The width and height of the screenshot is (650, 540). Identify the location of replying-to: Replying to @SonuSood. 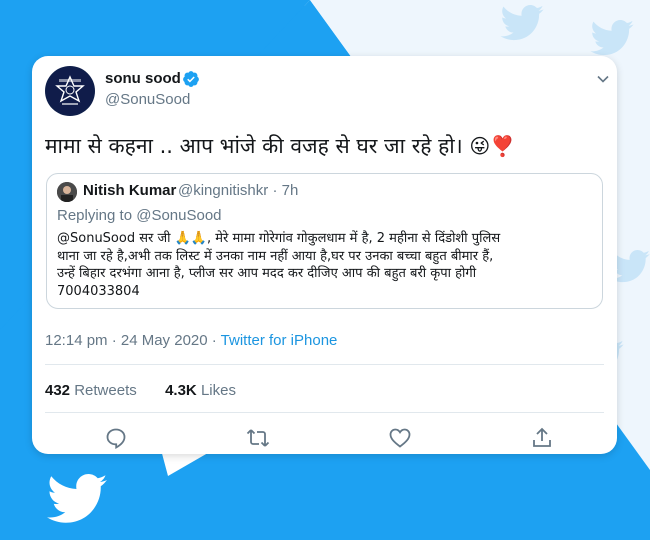
(139, 215).